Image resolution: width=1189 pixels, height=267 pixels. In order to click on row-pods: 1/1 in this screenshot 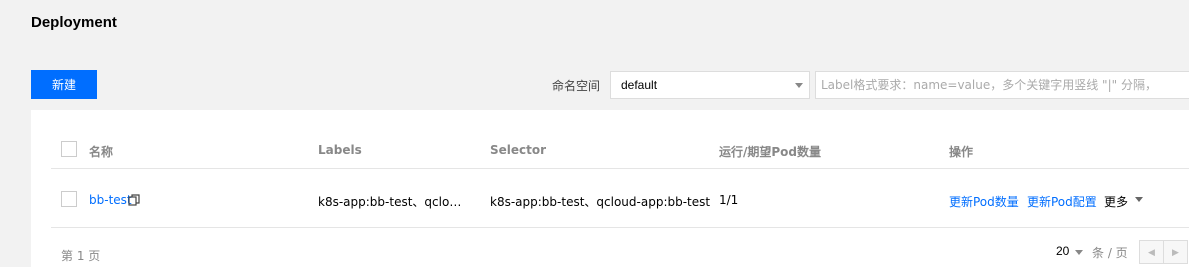, I will do `click(729, 200)`.